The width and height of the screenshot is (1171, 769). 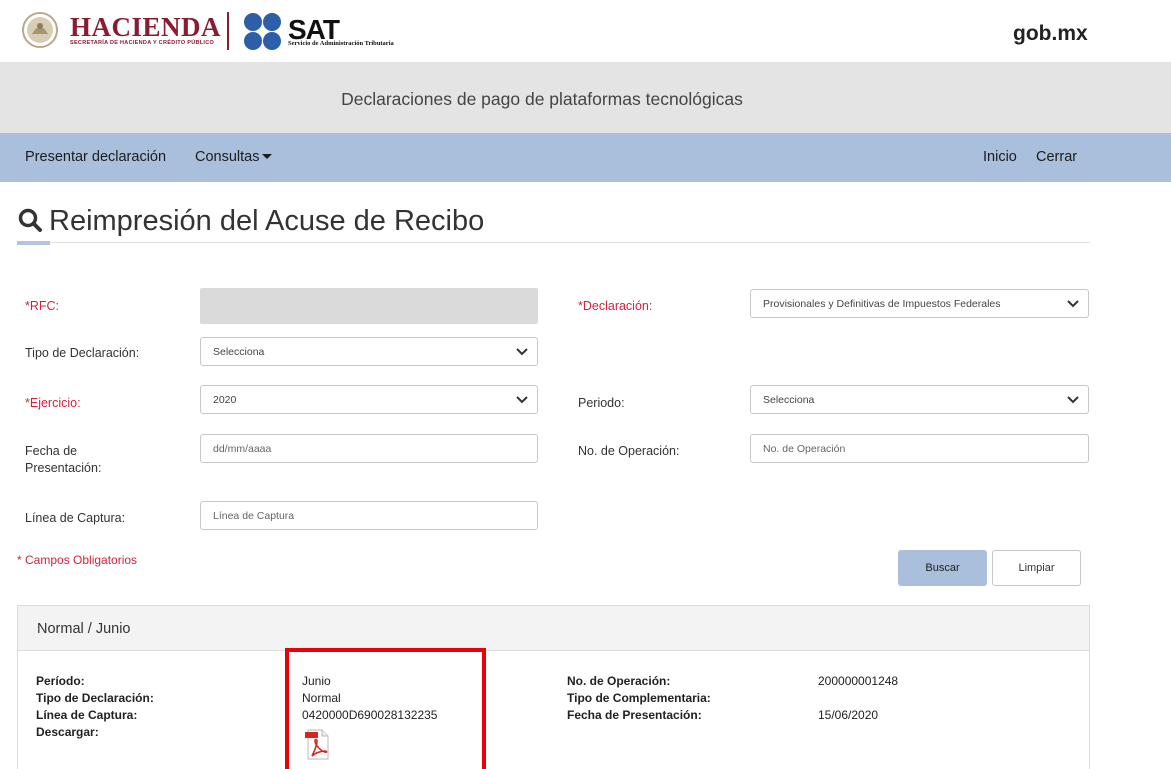 I want to click on tipo-declaracion-select: Selecciona, so click(x=369, y=351).